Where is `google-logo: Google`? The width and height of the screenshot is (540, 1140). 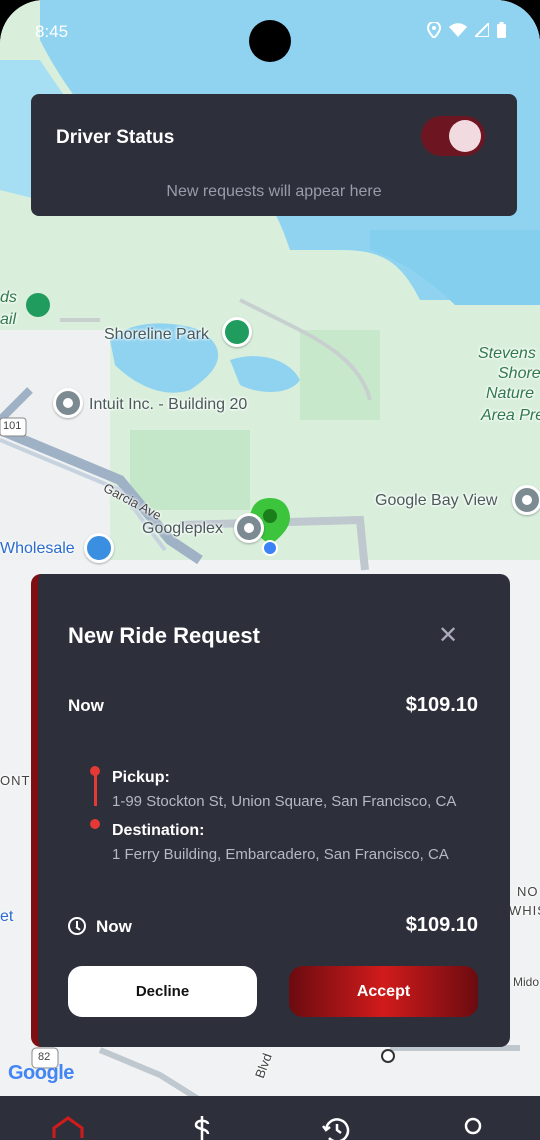 google-logo: Google is located at coordinates (41, 1073).